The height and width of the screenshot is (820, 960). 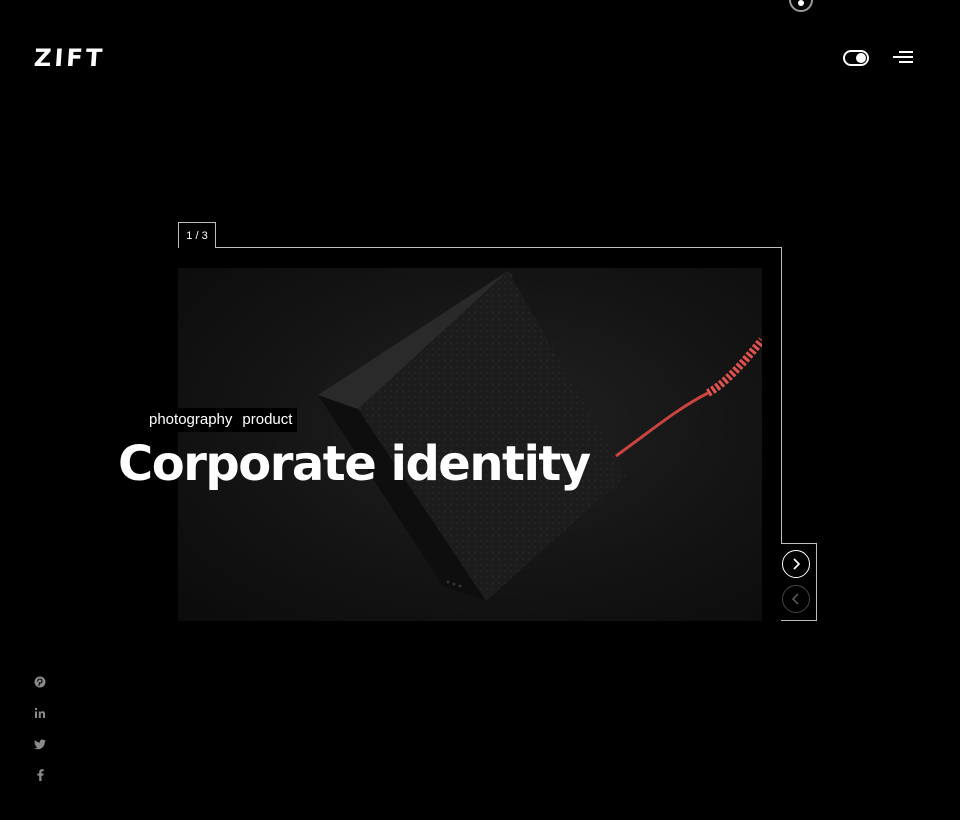 What do you see at coordinates (903, 57) in the screenshot?
I see `hamburger-menu-icon` at bounding box center [903, 57].